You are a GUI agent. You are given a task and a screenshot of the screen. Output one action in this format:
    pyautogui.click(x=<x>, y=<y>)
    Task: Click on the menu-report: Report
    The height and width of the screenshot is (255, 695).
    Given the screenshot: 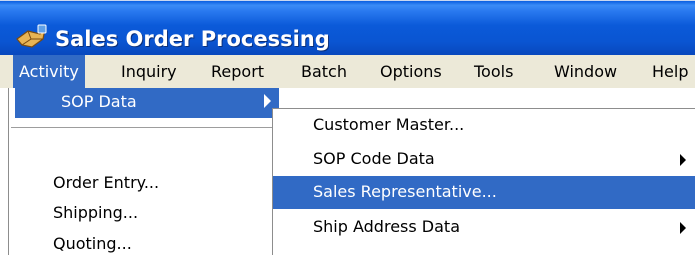 What is the action you would take?
    pyautogui.click(x=237, y=71)
    